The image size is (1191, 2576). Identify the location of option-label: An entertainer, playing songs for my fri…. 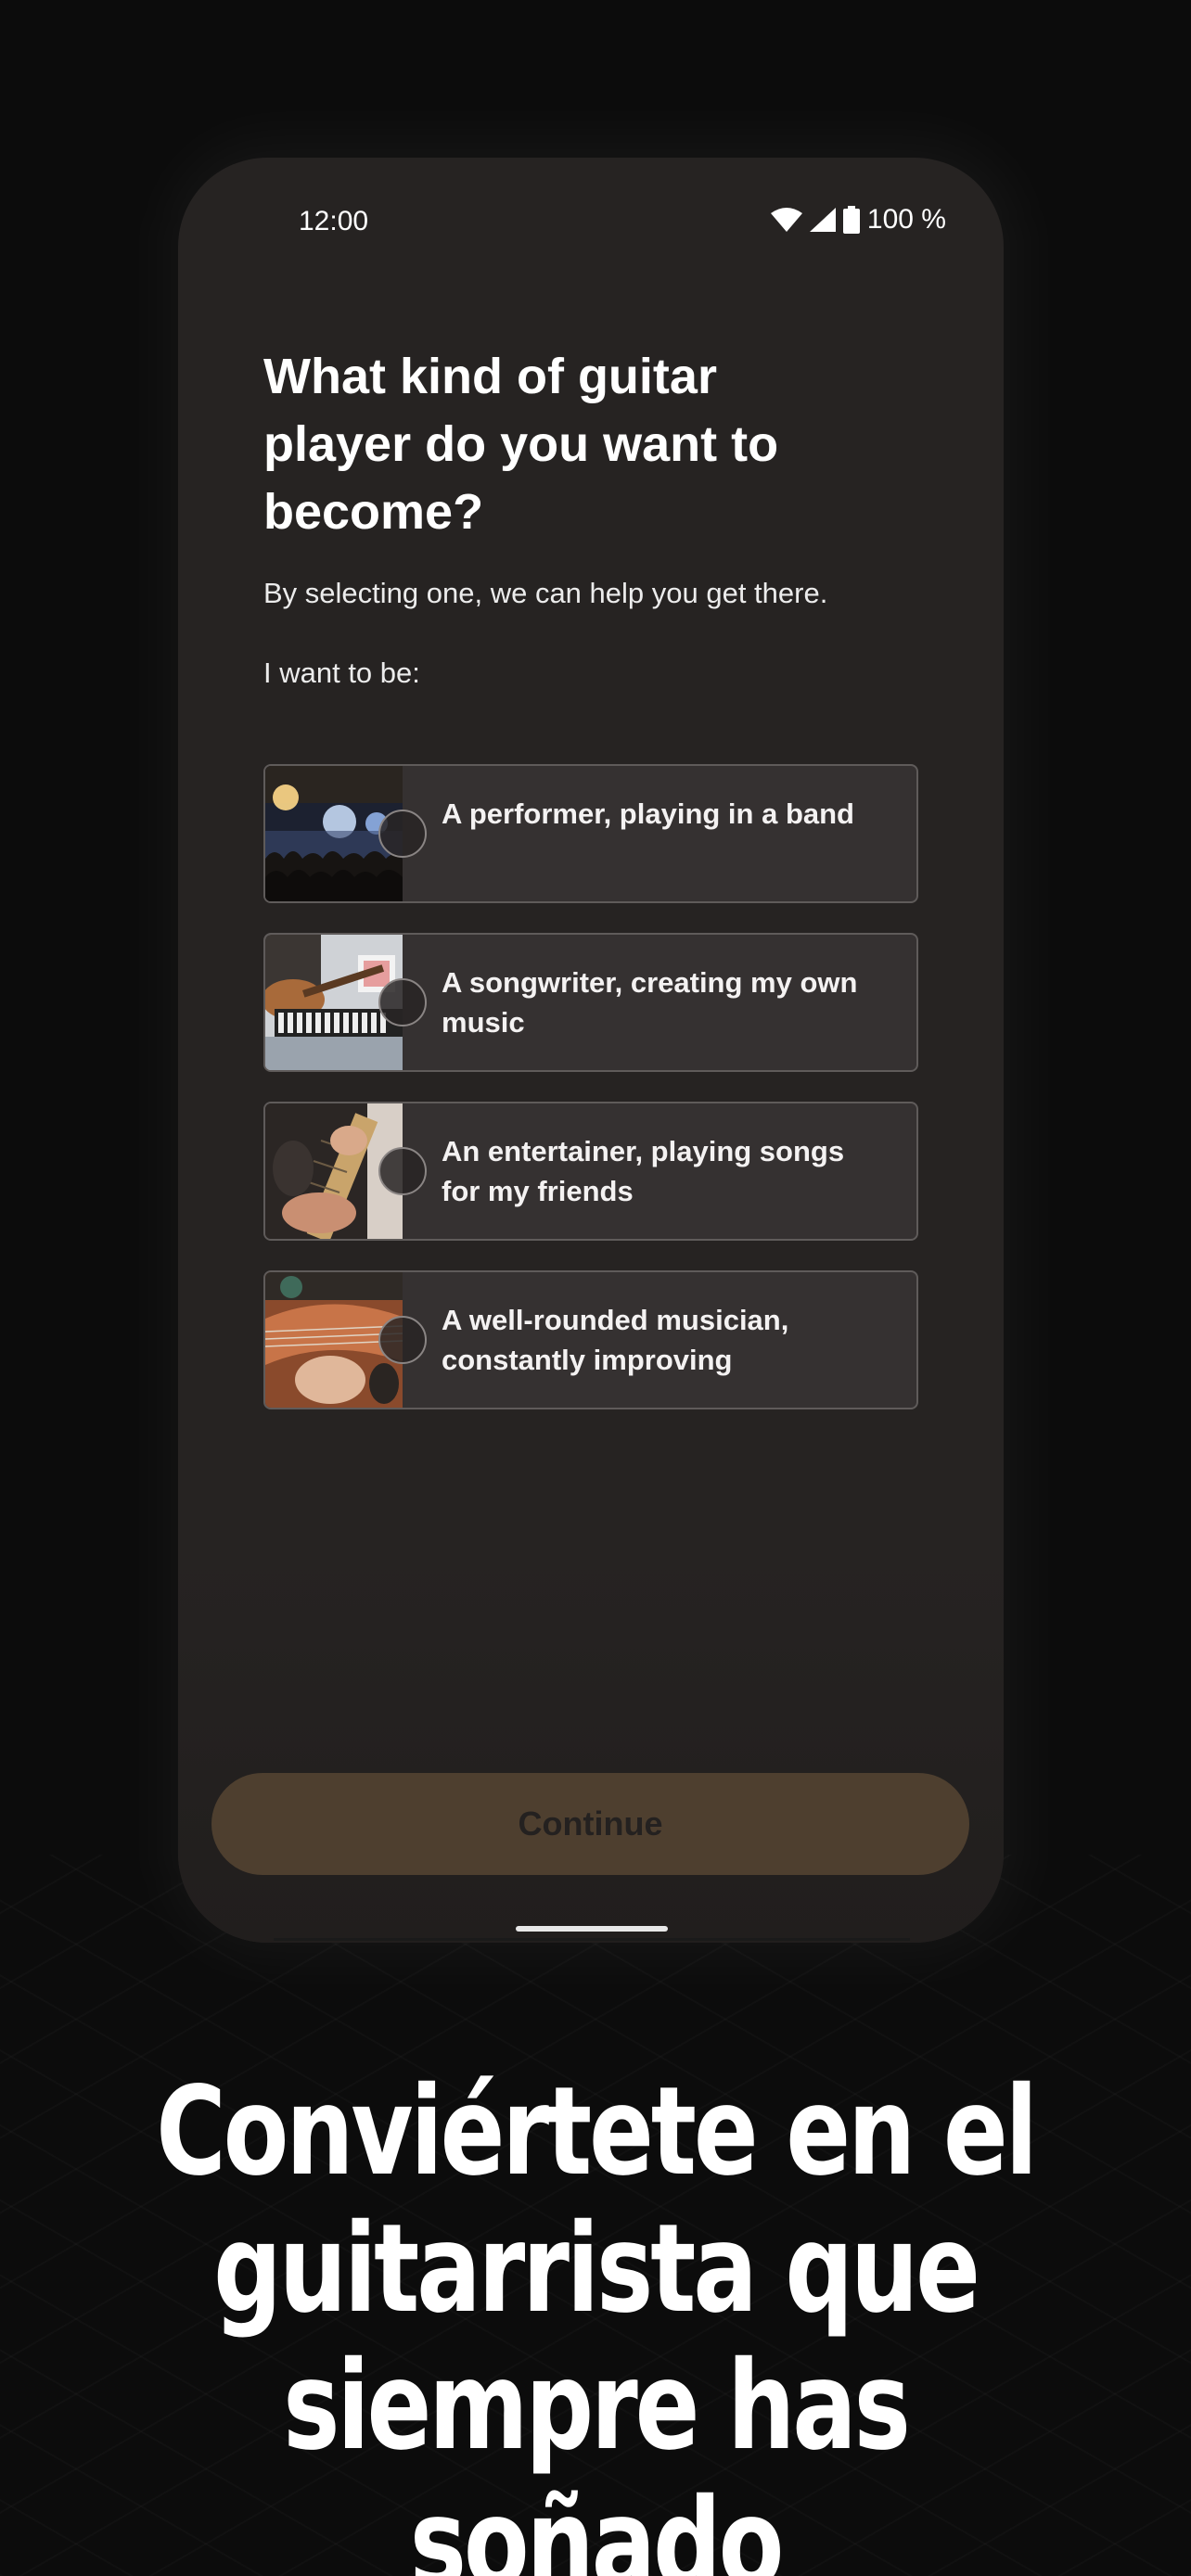
(643, 1171).